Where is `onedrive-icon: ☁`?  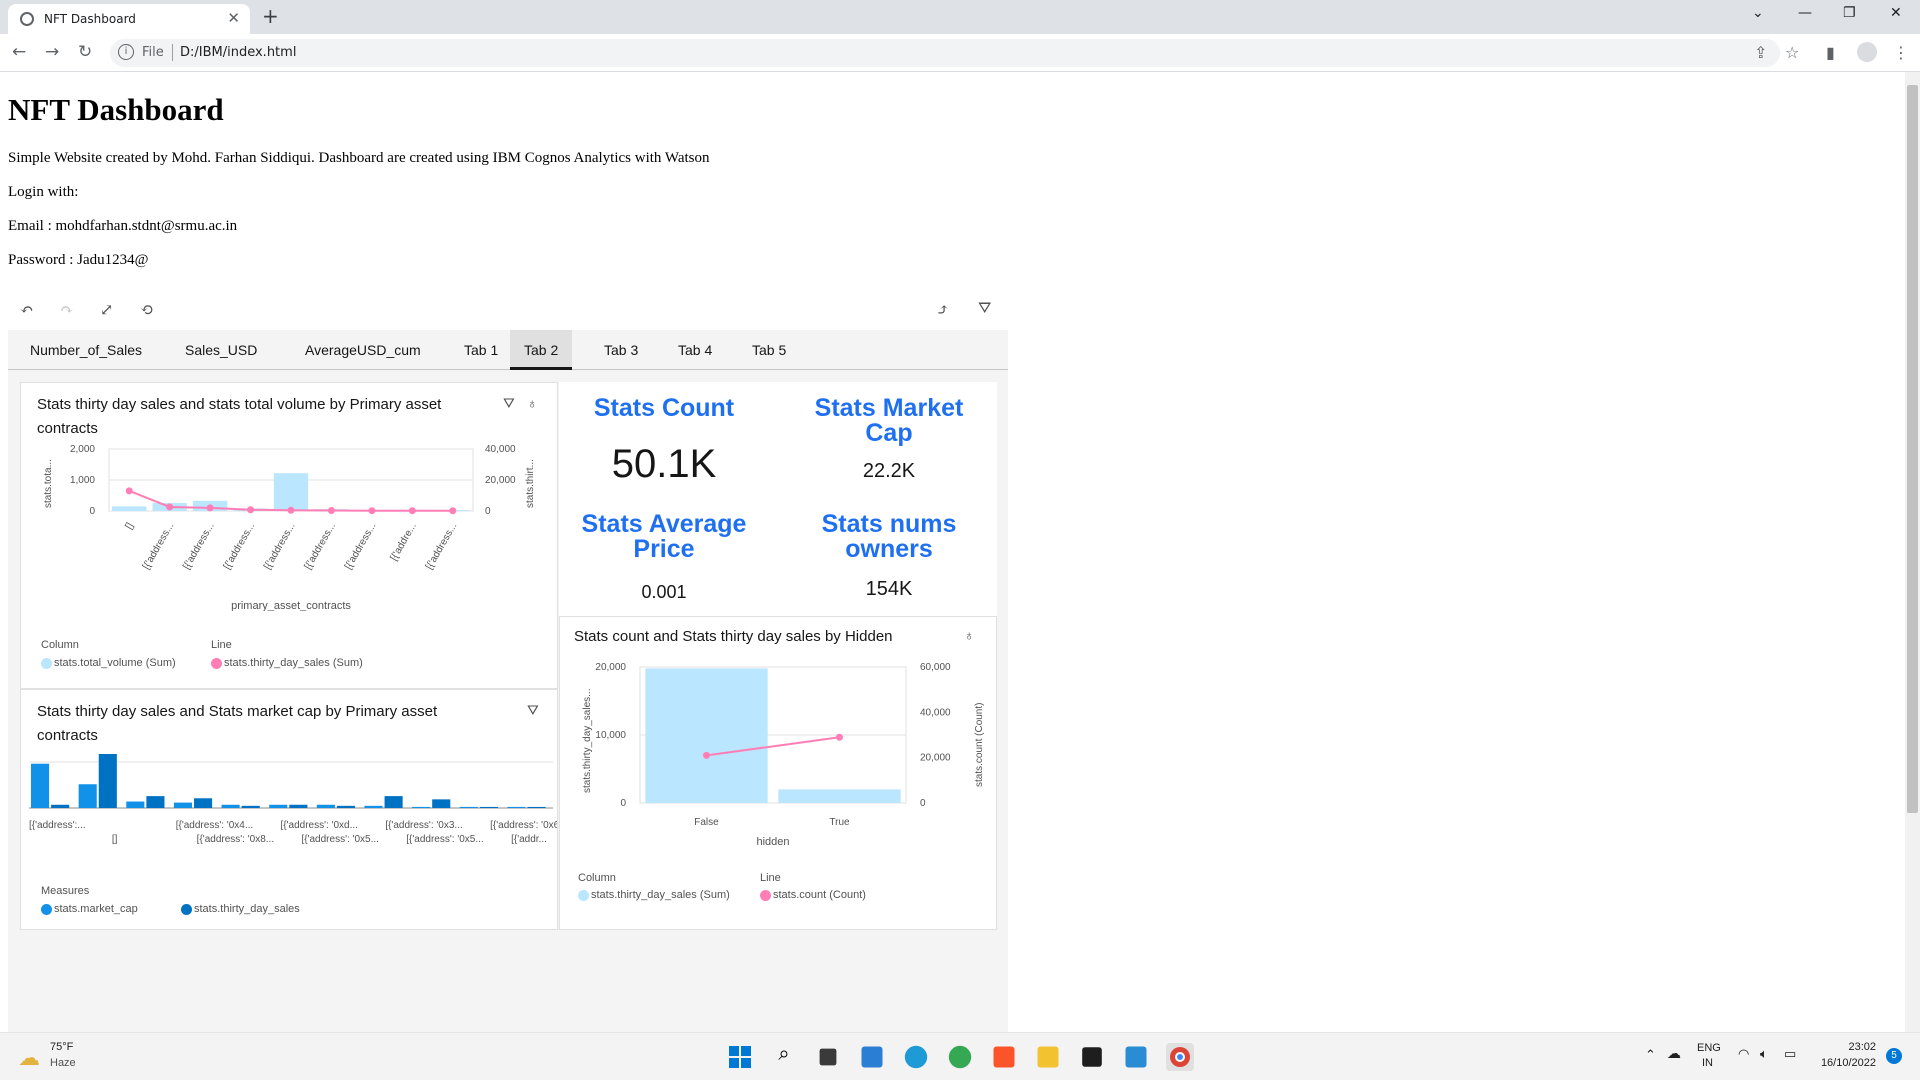
onedrive-icon: ☁ is located at coordinates (1674, 1053).